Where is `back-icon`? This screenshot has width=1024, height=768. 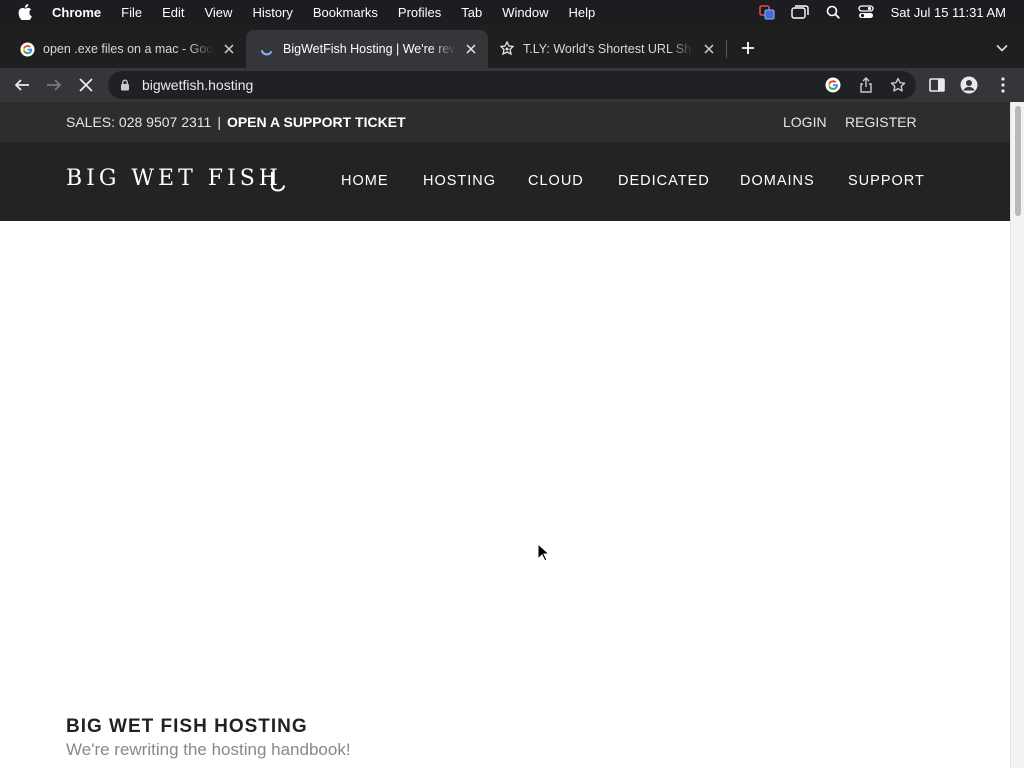 back-icon is located at coordinates (22, 85).